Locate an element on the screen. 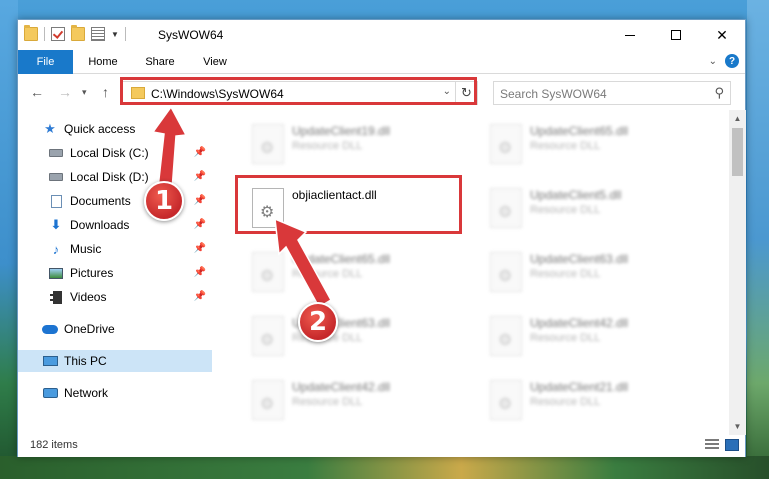  tab-file: File is located at coordinates (45, 62).